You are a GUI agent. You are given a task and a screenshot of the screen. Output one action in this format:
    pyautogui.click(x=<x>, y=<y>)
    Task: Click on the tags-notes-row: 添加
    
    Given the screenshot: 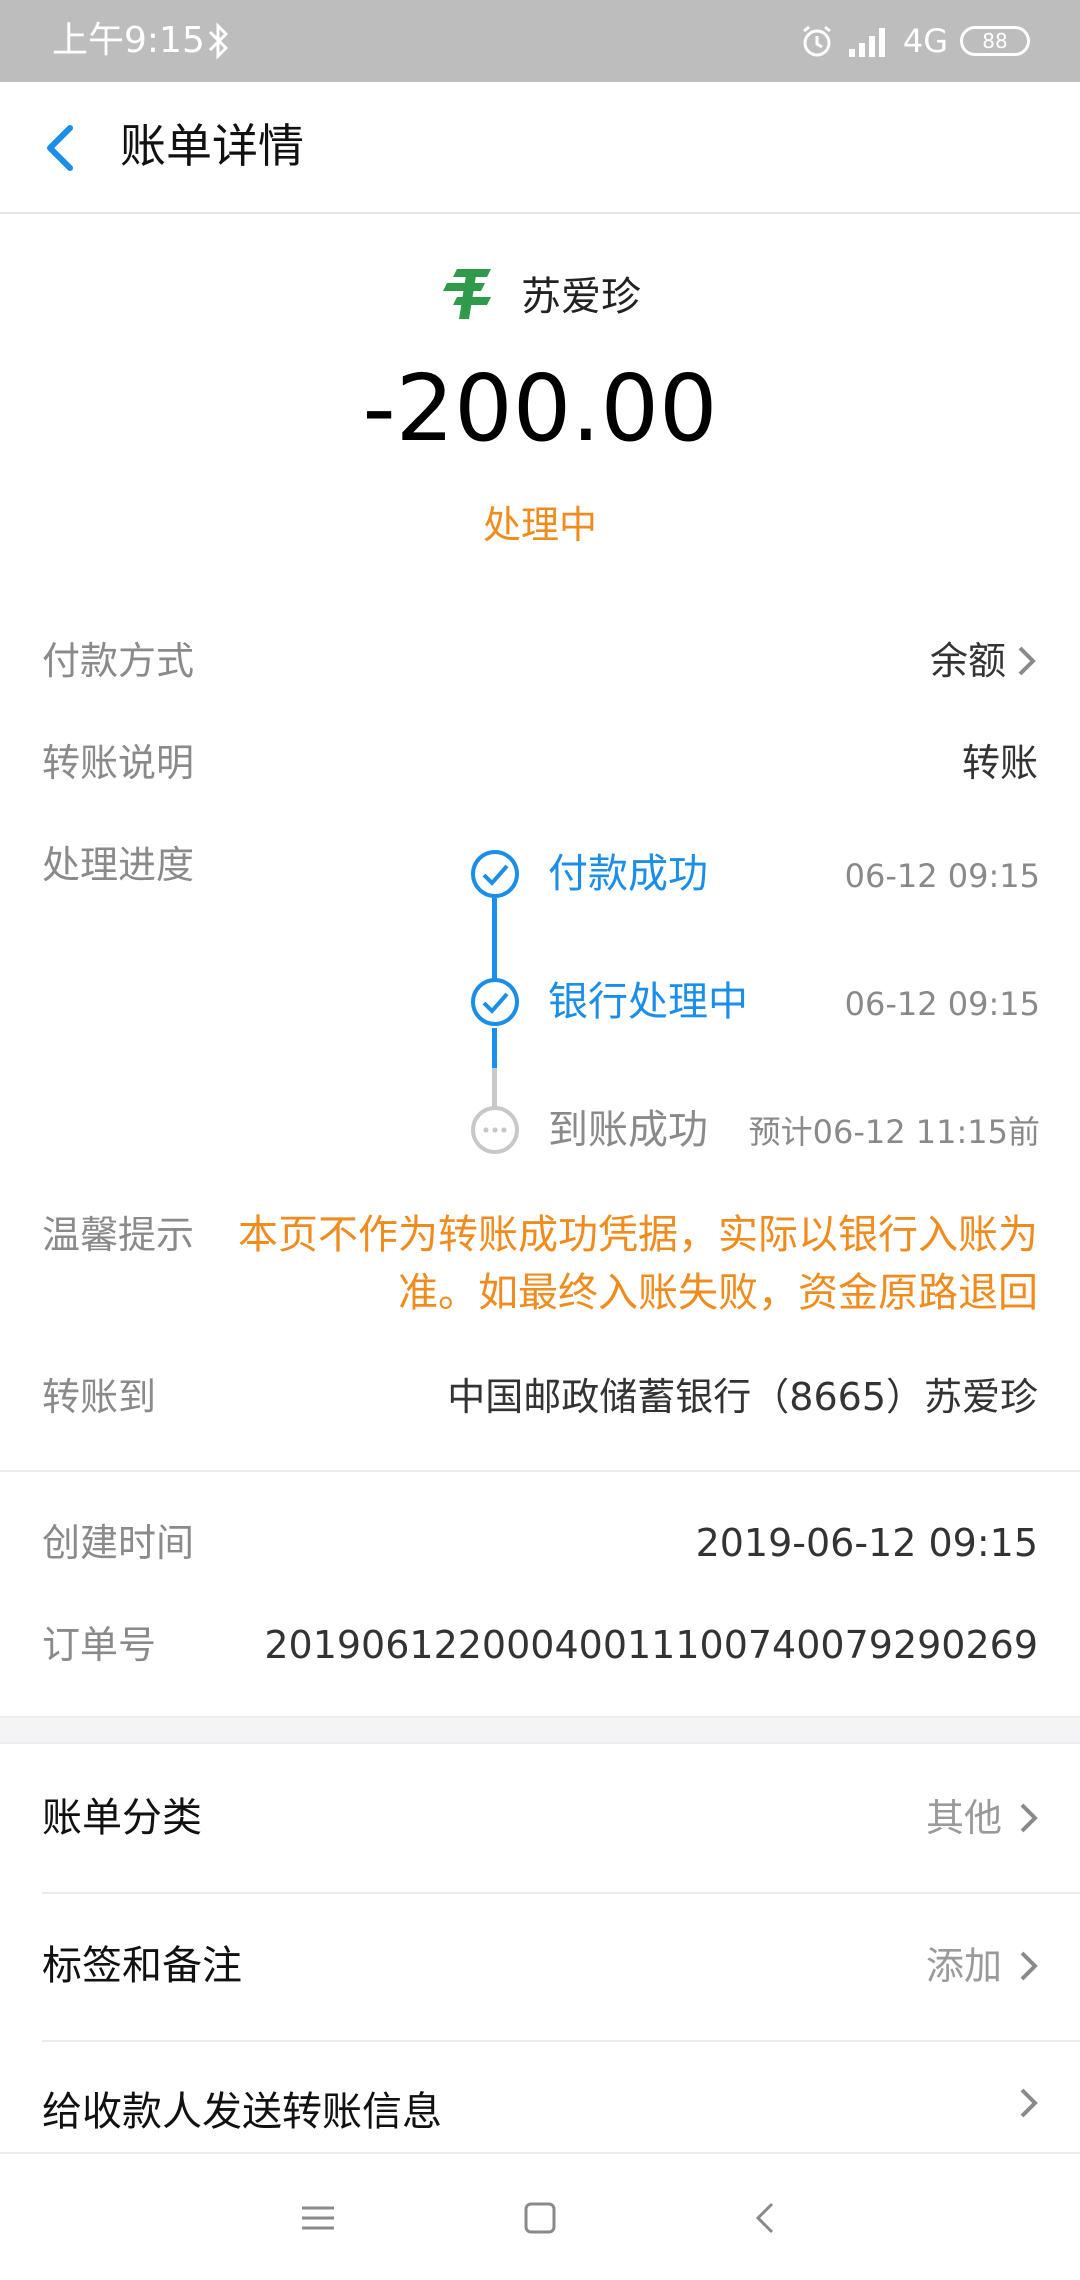 What is the action you would take?
    pyautogui.click(x=983, y=1966)
    